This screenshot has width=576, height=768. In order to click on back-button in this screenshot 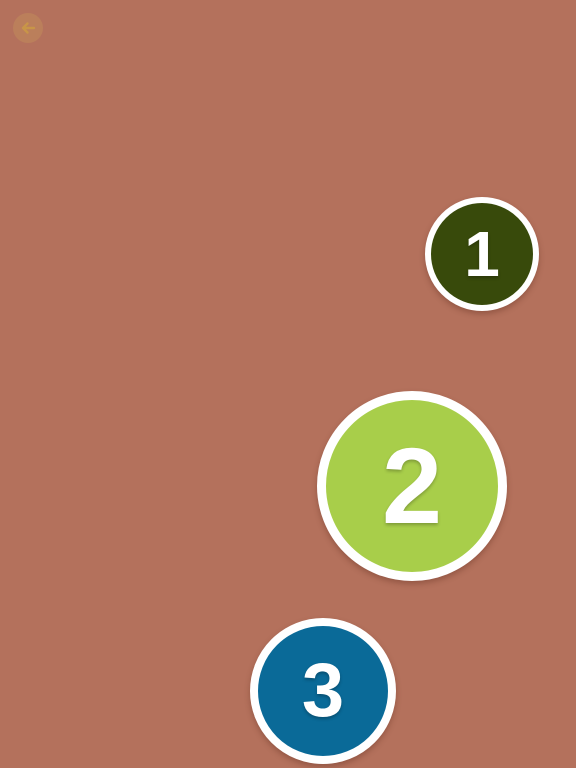, I will do `click(28, 28)`.